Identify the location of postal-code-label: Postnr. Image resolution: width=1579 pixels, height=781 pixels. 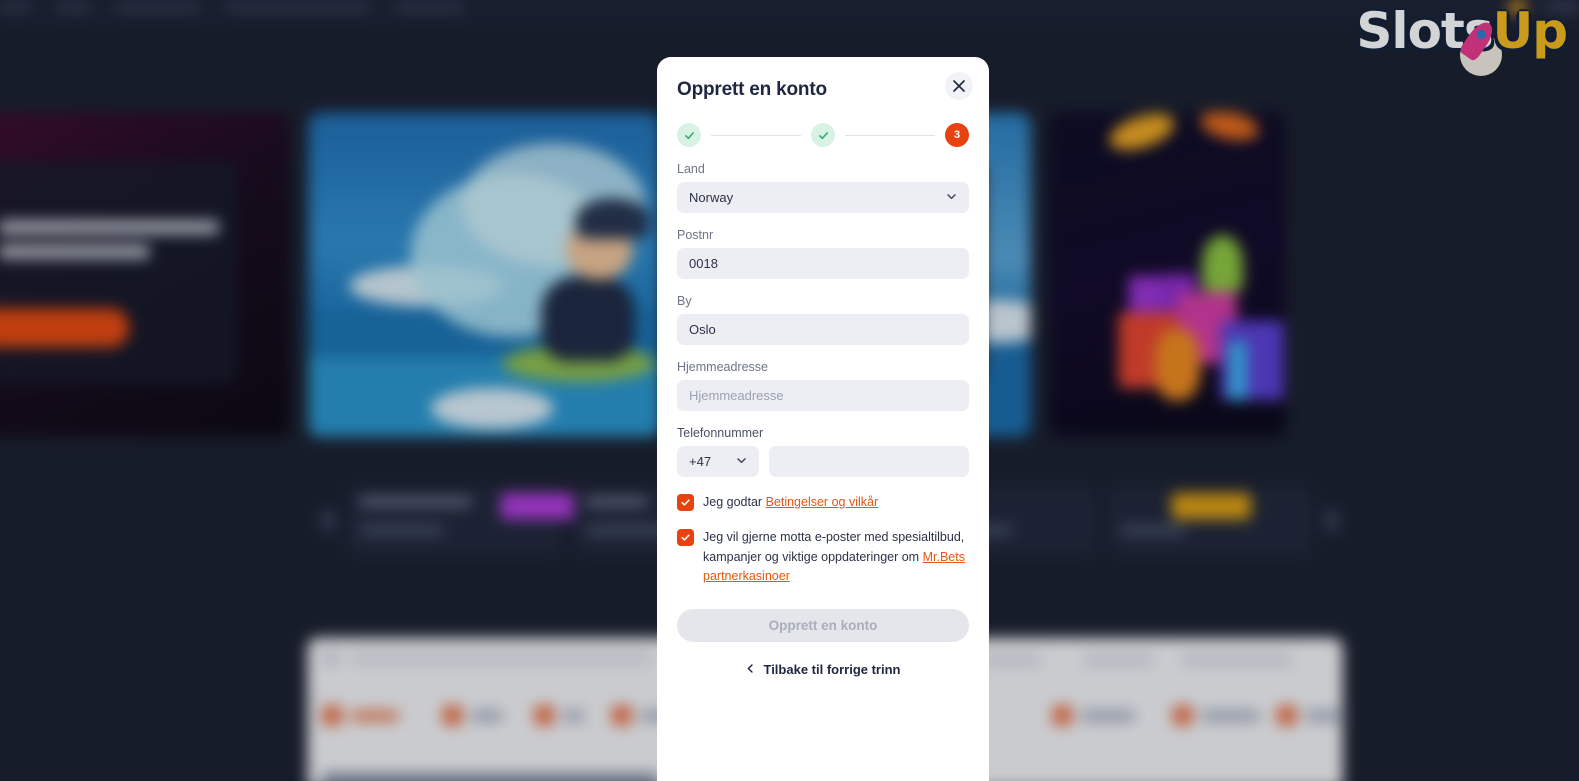
(695, 235).